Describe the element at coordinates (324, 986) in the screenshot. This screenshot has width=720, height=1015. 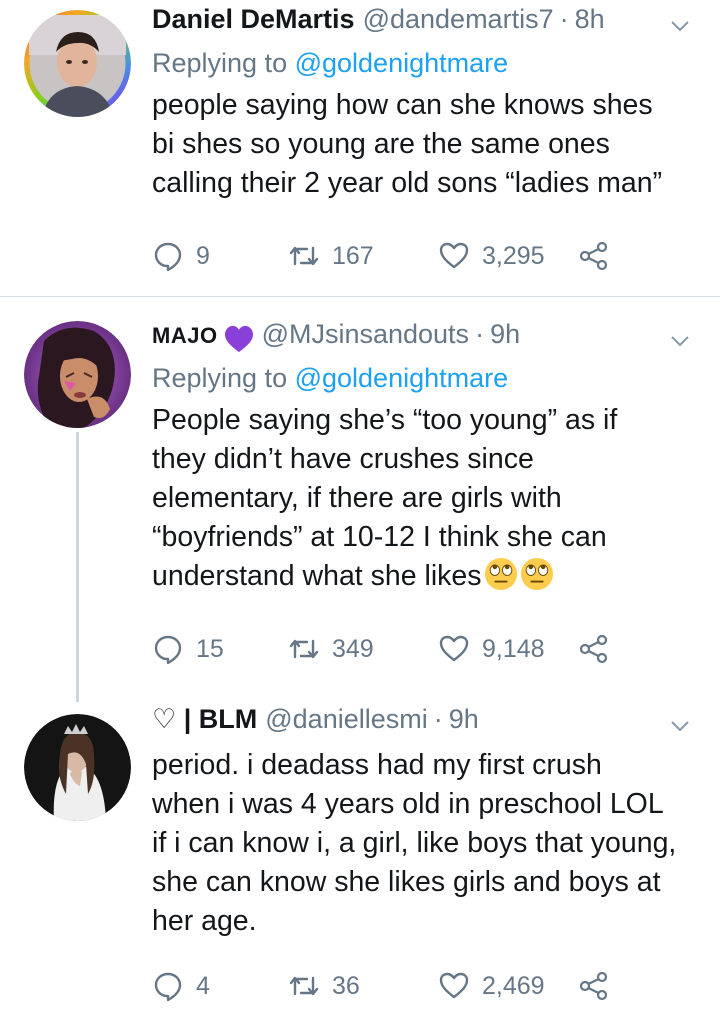
I see `retweet-button: 36` at that location.